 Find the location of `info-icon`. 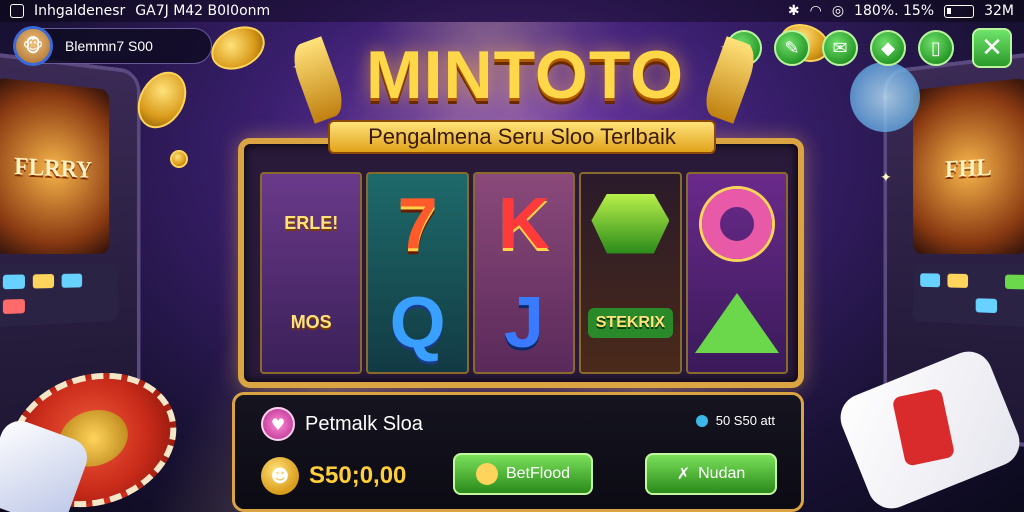

info-icon is located at coordinates (701, 420).